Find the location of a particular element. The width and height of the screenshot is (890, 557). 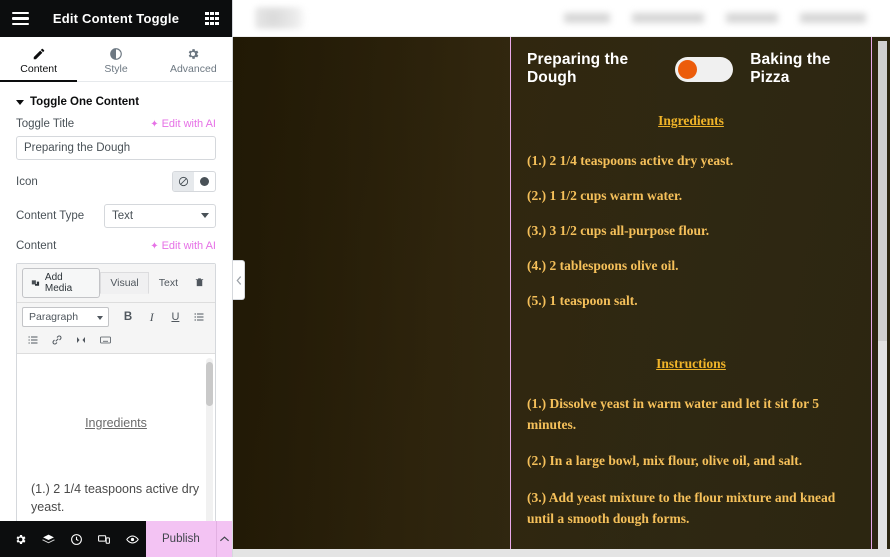

toggle-right-label: Baking the Pizza is located at coordinates (790, 68).